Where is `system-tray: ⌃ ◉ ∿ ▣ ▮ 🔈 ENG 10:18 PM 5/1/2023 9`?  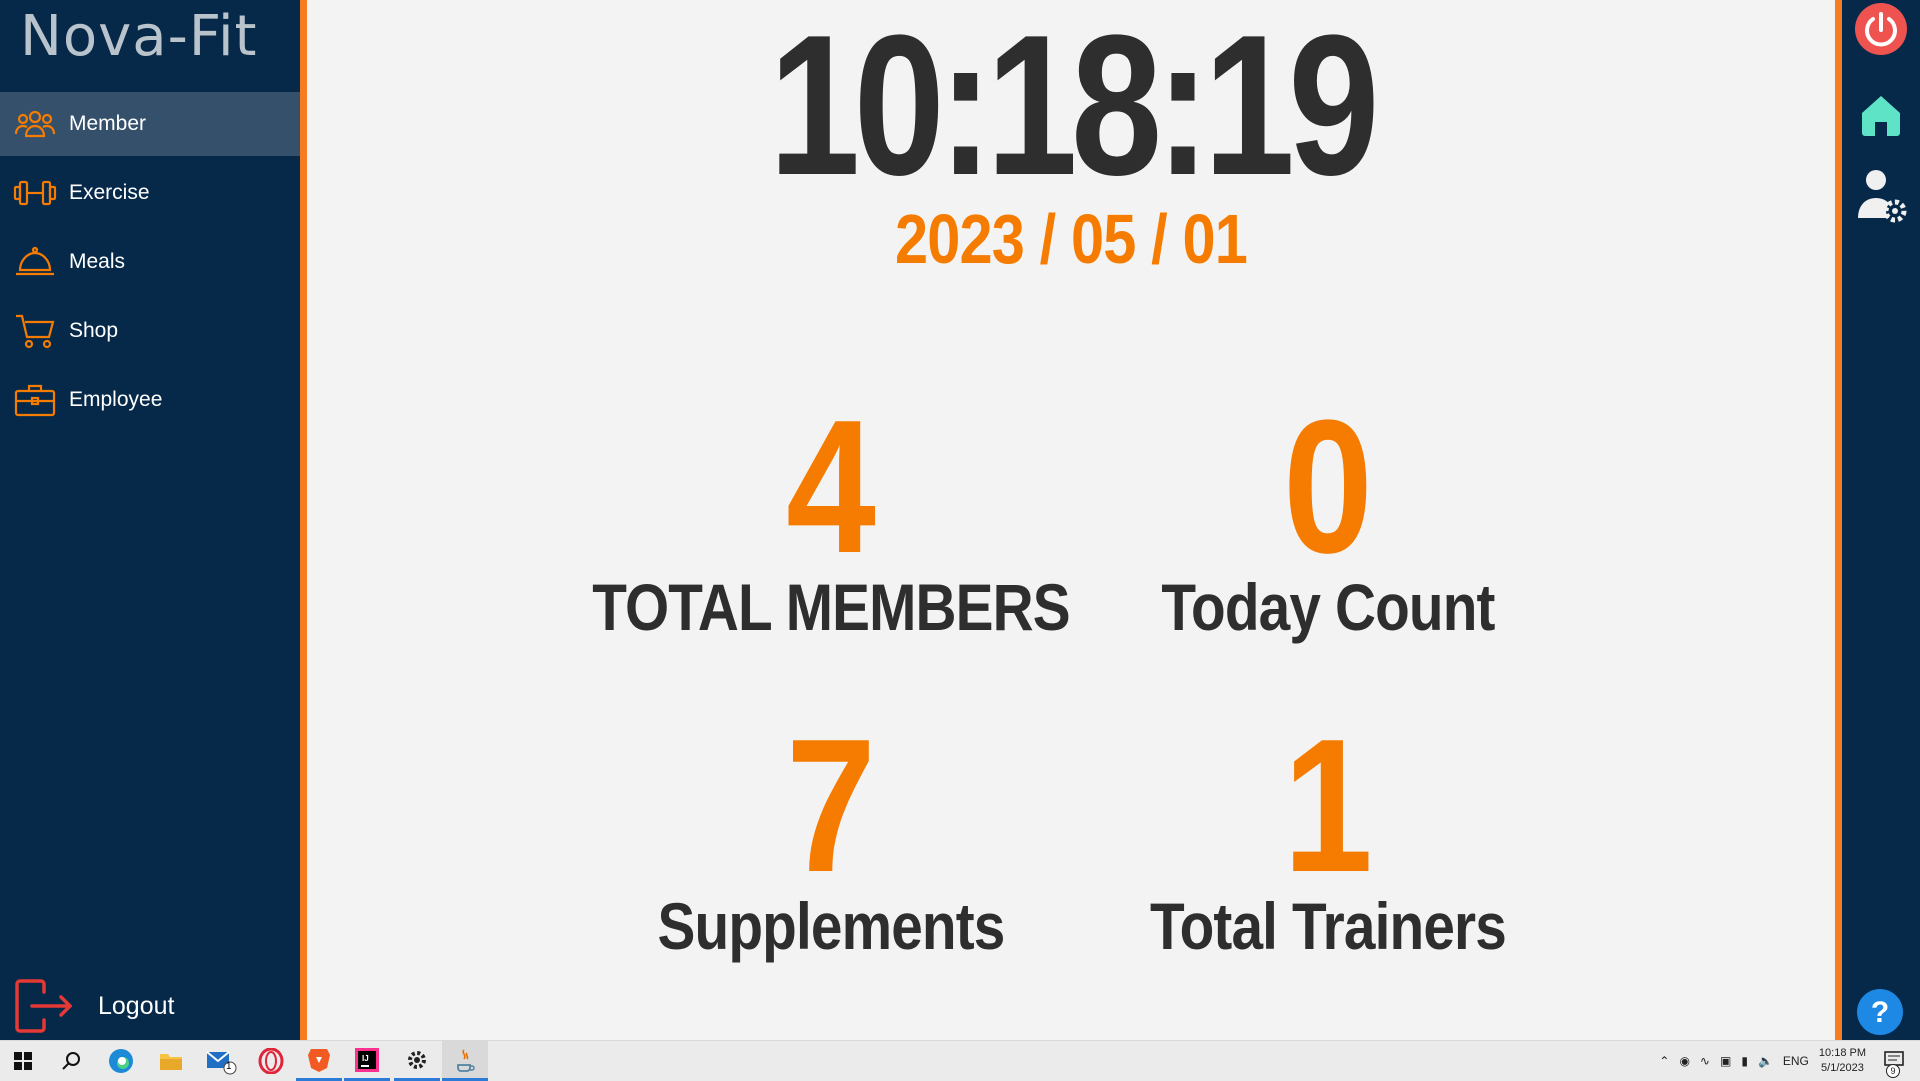 system-tray: ⌃ ◉ ∿ ▣ ▮ 🔈 ENG 10:18 PM 5/1/2023 9 is located at coordinates (1789, 1061).